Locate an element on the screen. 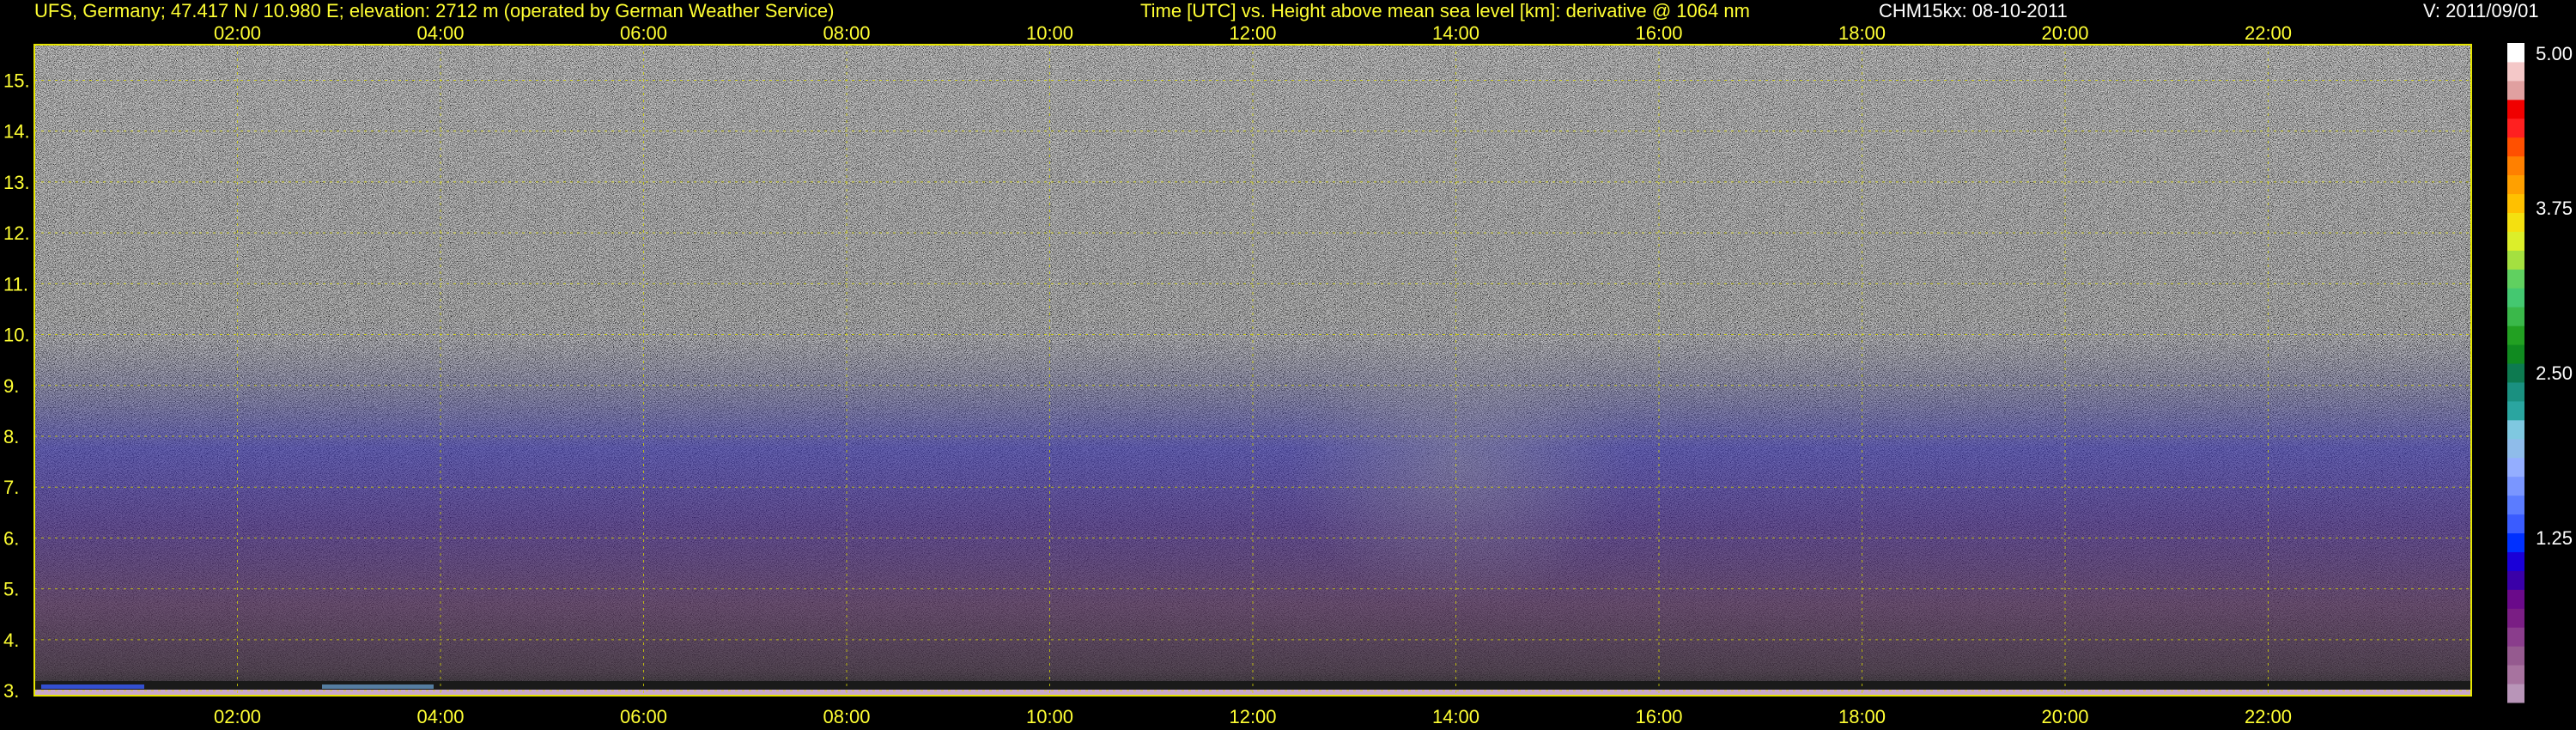  x-tick-label-top: 08:00 is located at coordinates (846, 33).